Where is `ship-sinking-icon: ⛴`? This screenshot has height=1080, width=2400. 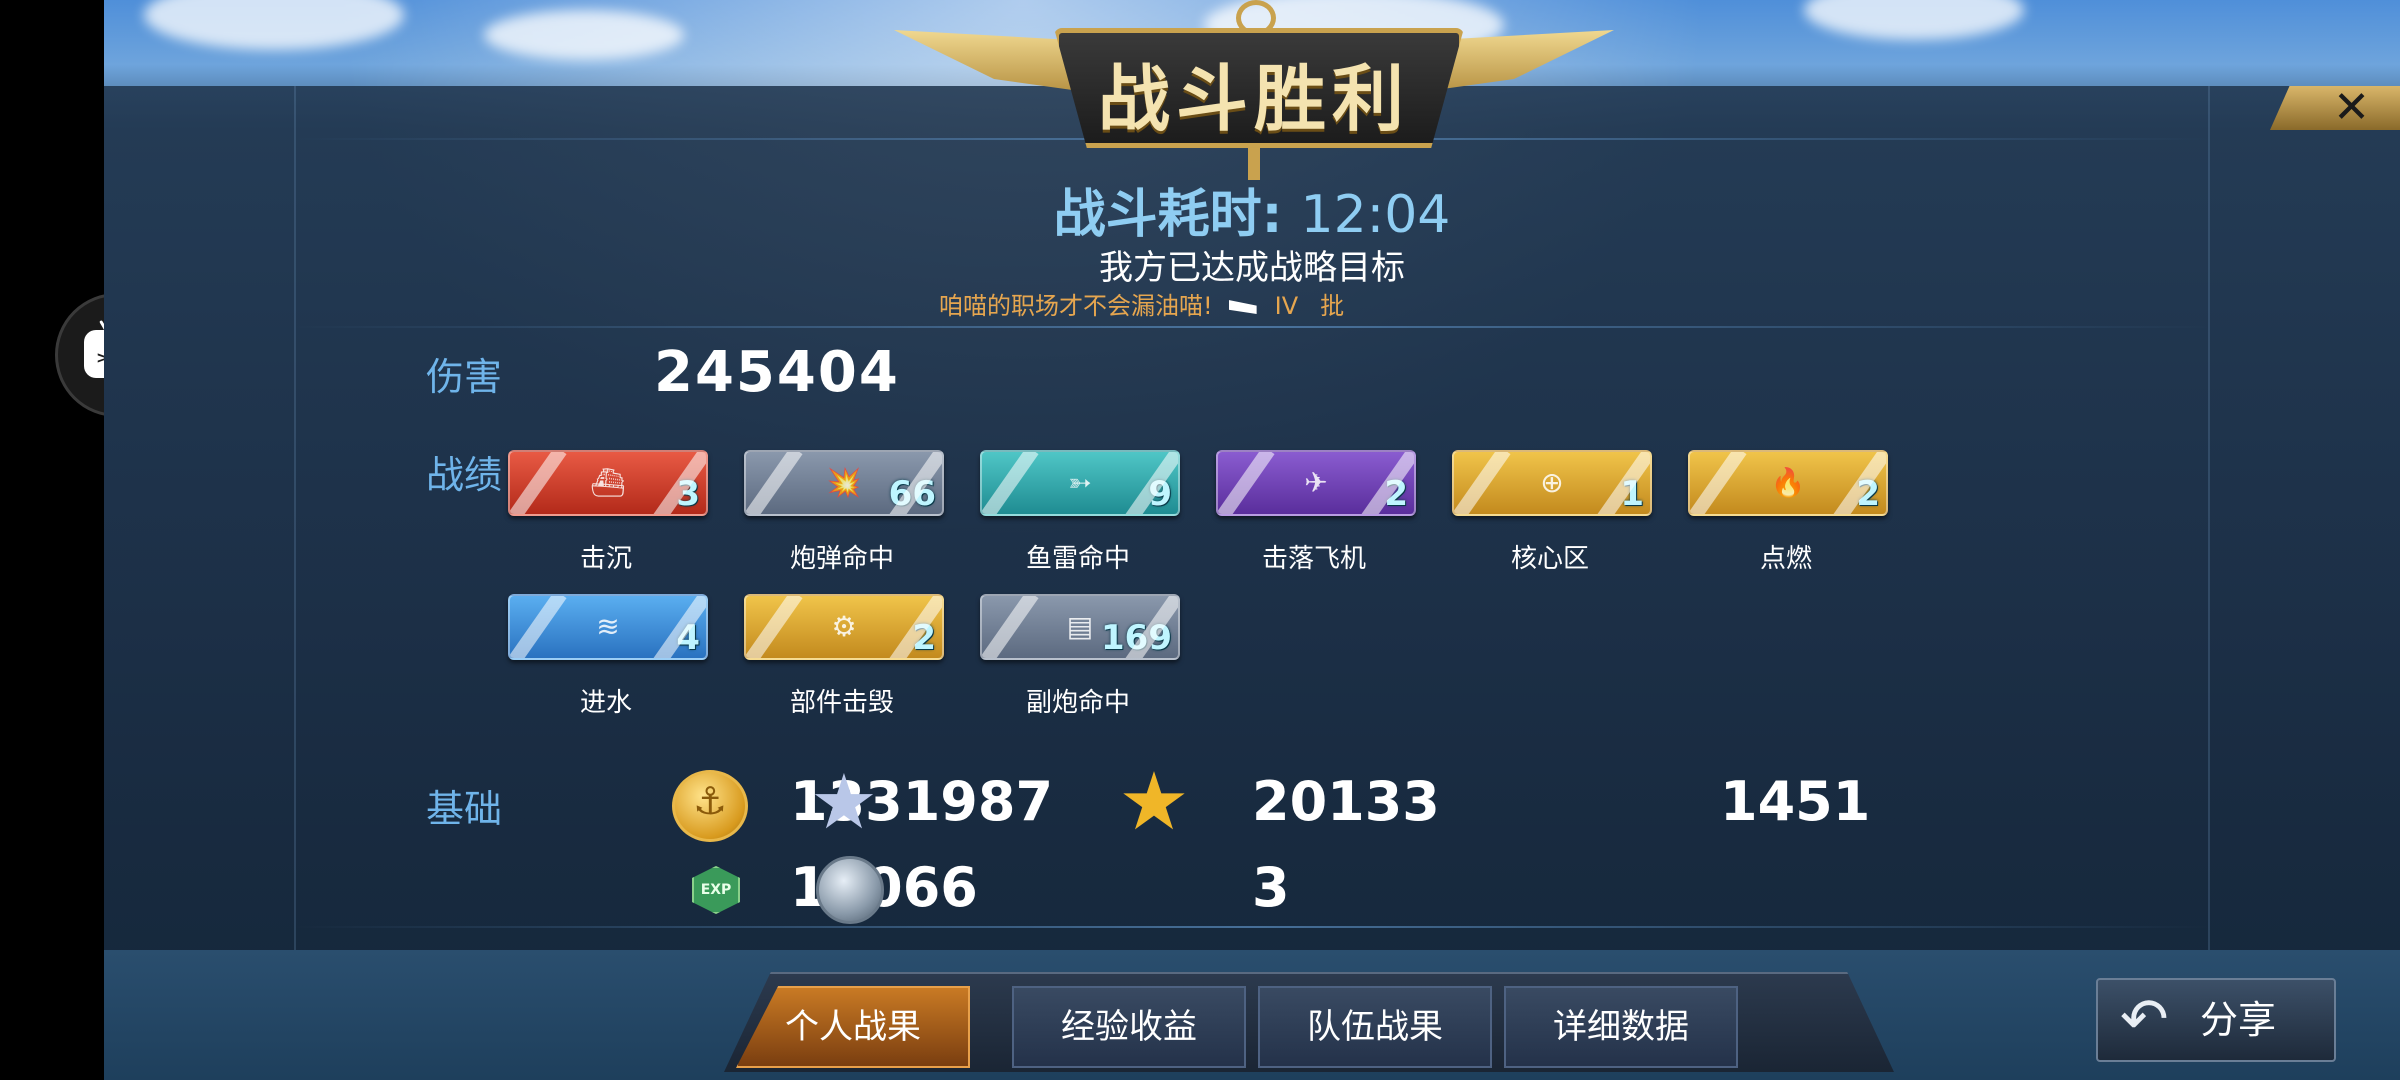
ship-sinking-icon: ⛴ is located at coordinates (608, 482).